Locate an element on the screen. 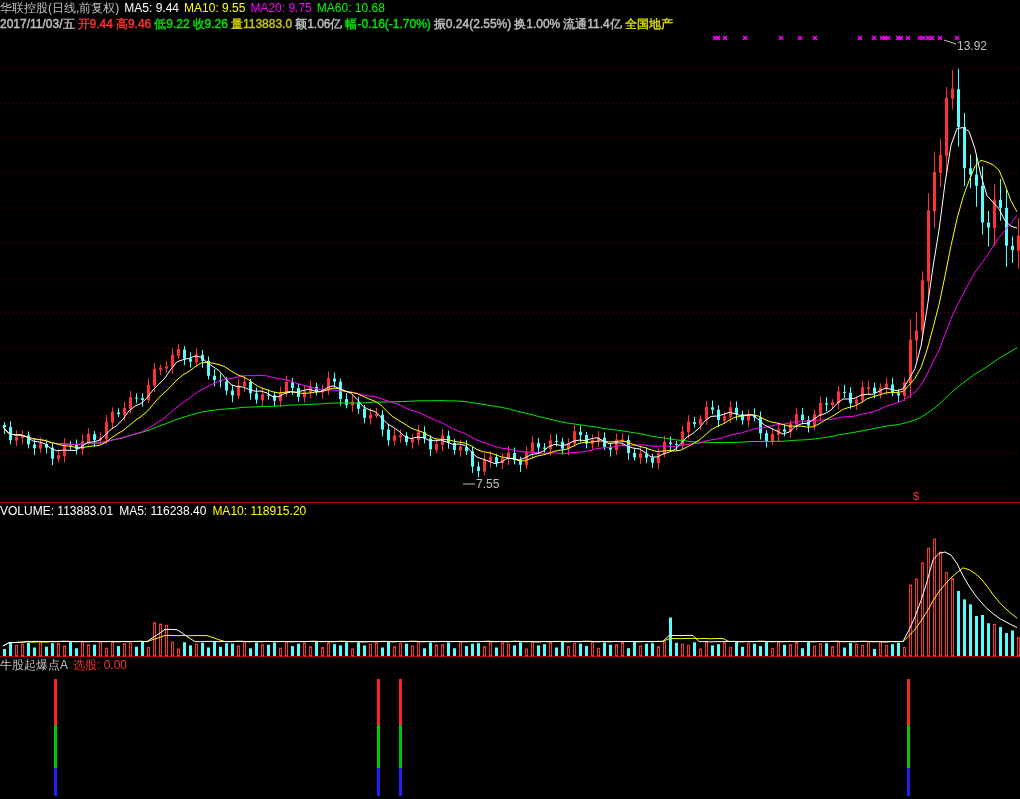 Image resolution: width=1020 pixels, height=799 pixels. quote-item: 收9.26 is located at coordinates (210, 24).